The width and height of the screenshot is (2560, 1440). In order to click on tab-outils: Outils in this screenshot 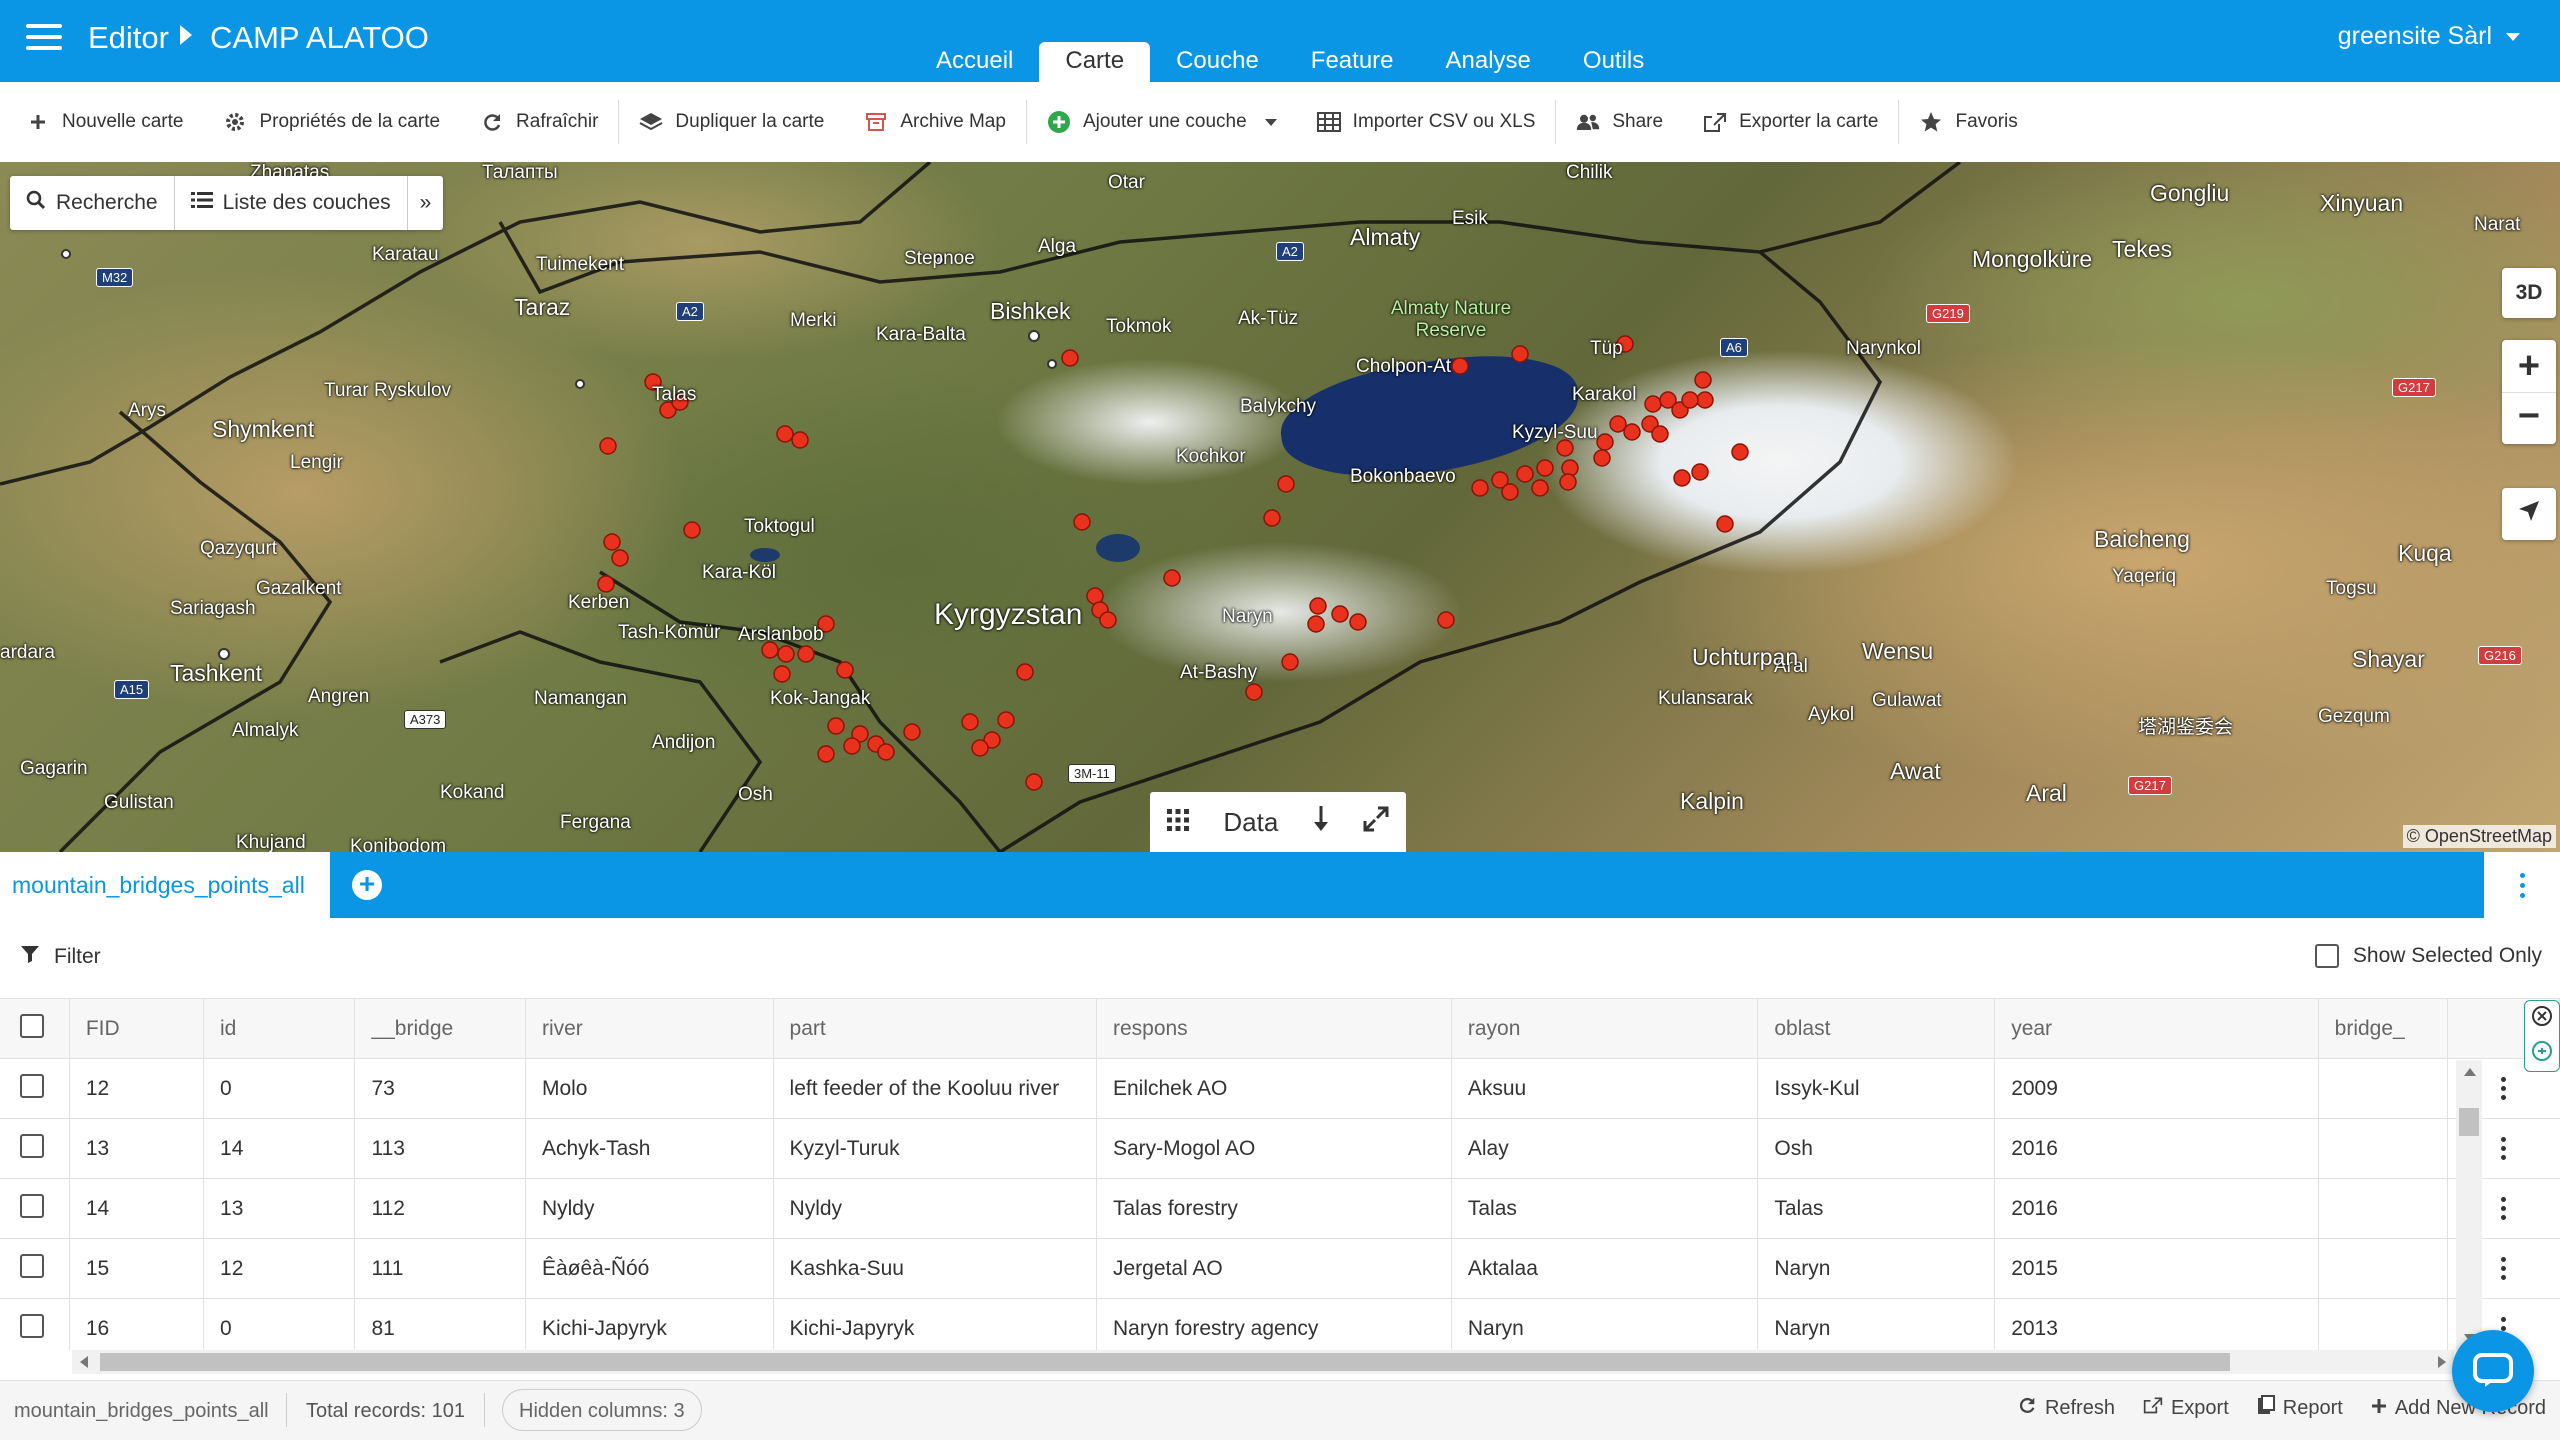, I will do `click(1613, 62)`.